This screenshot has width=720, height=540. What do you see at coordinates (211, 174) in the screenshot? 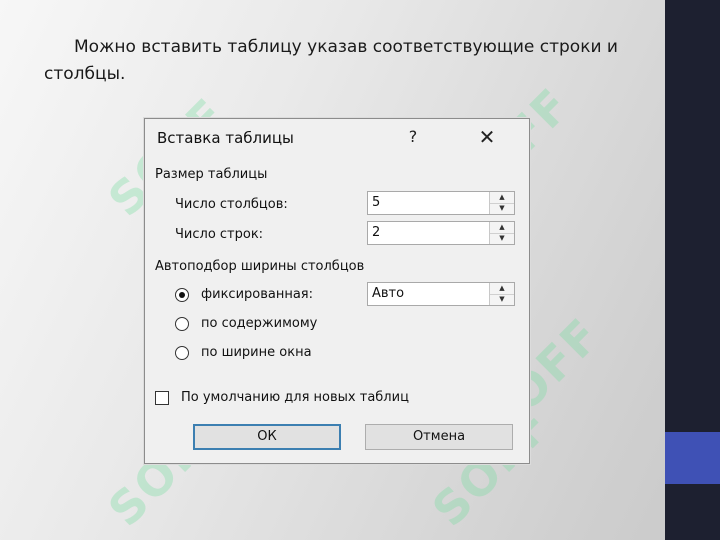
I see `table-size-section-label: Размер таблицы` at bounding box center [211, 174].